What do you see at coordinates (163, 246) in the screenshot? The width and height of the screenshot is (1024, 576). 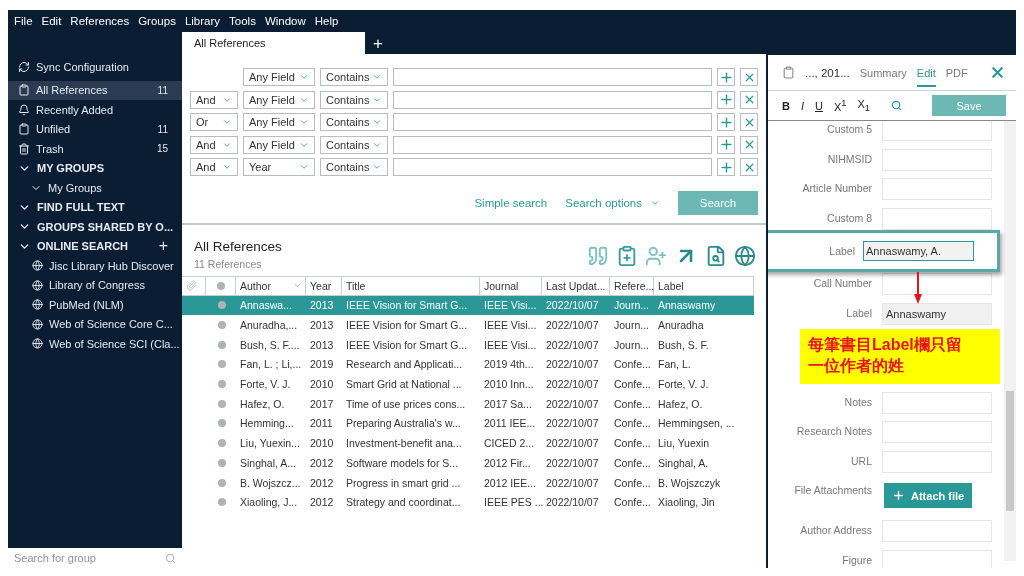 I see `add-button: +` at bounding box center [163, 246].